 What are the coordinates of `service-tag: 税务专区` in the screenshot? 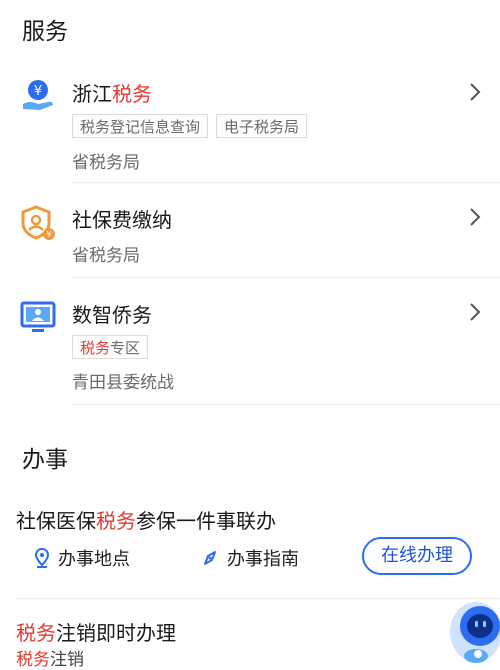 It's located at (110, 347).